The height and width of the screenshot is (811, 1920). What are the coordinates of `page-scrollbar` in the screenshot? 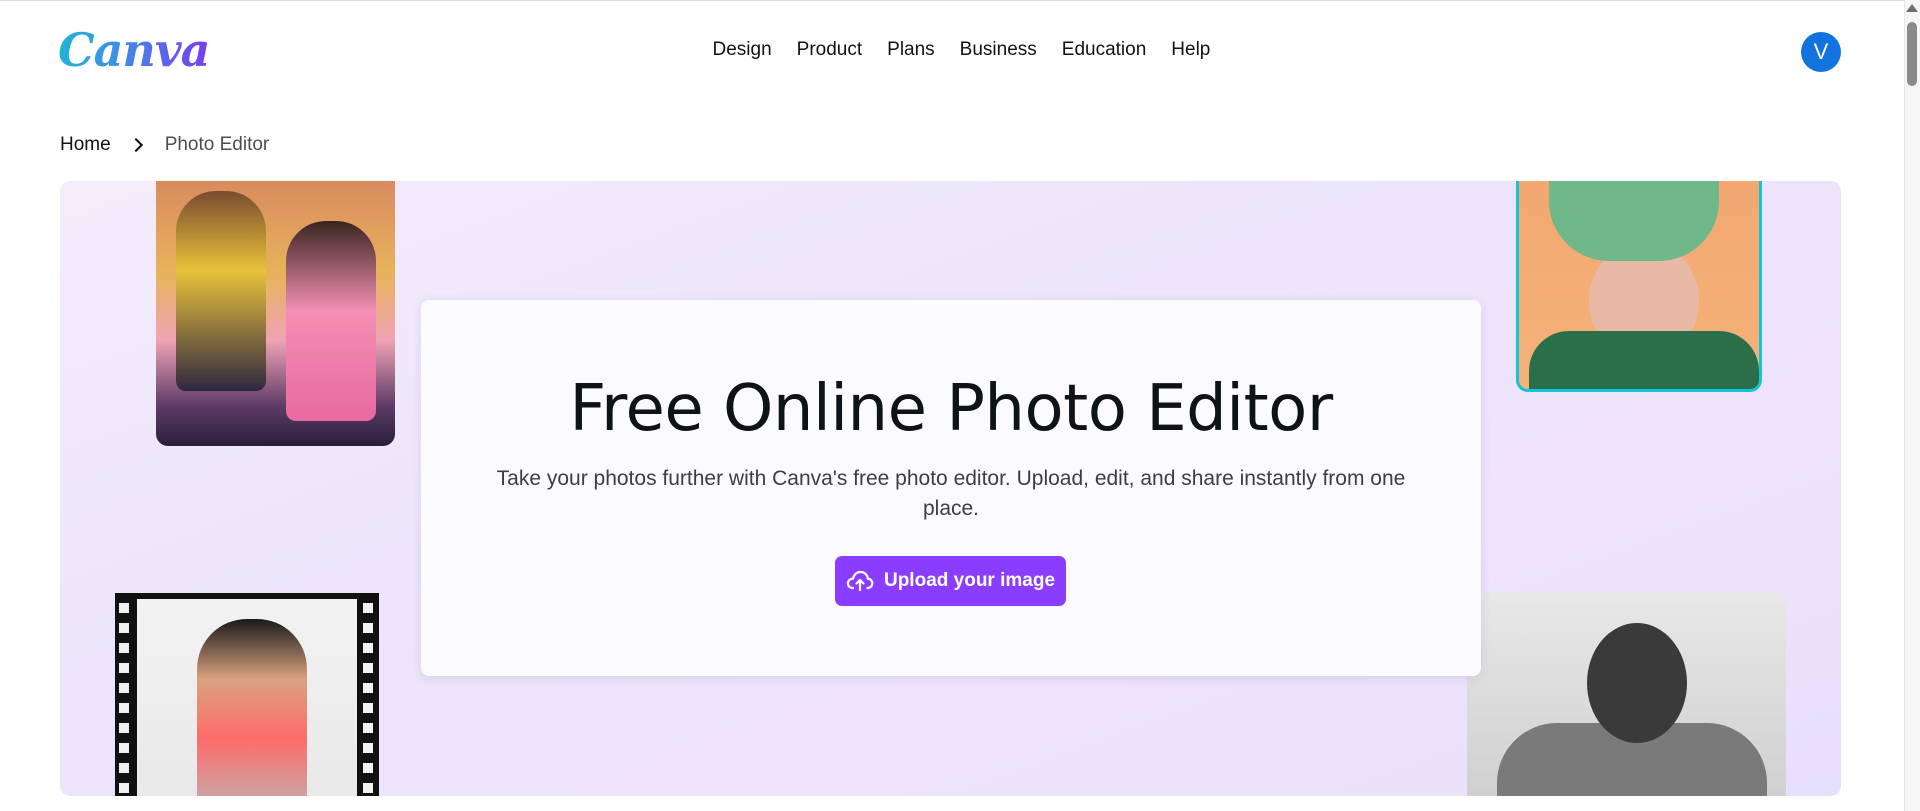 It's located at (1912, 405).